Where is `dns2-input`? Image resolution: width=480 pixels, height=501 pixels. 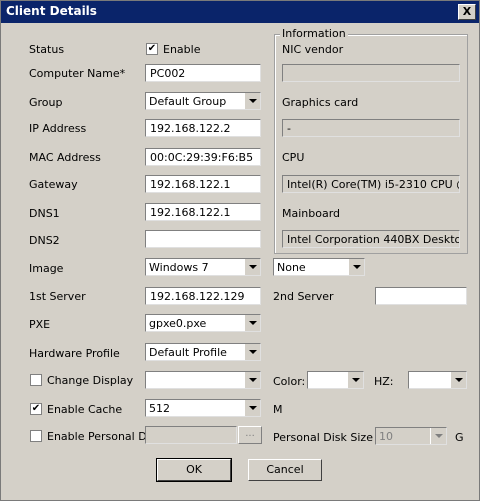
dns2-input is located at coordinates (203, 239).